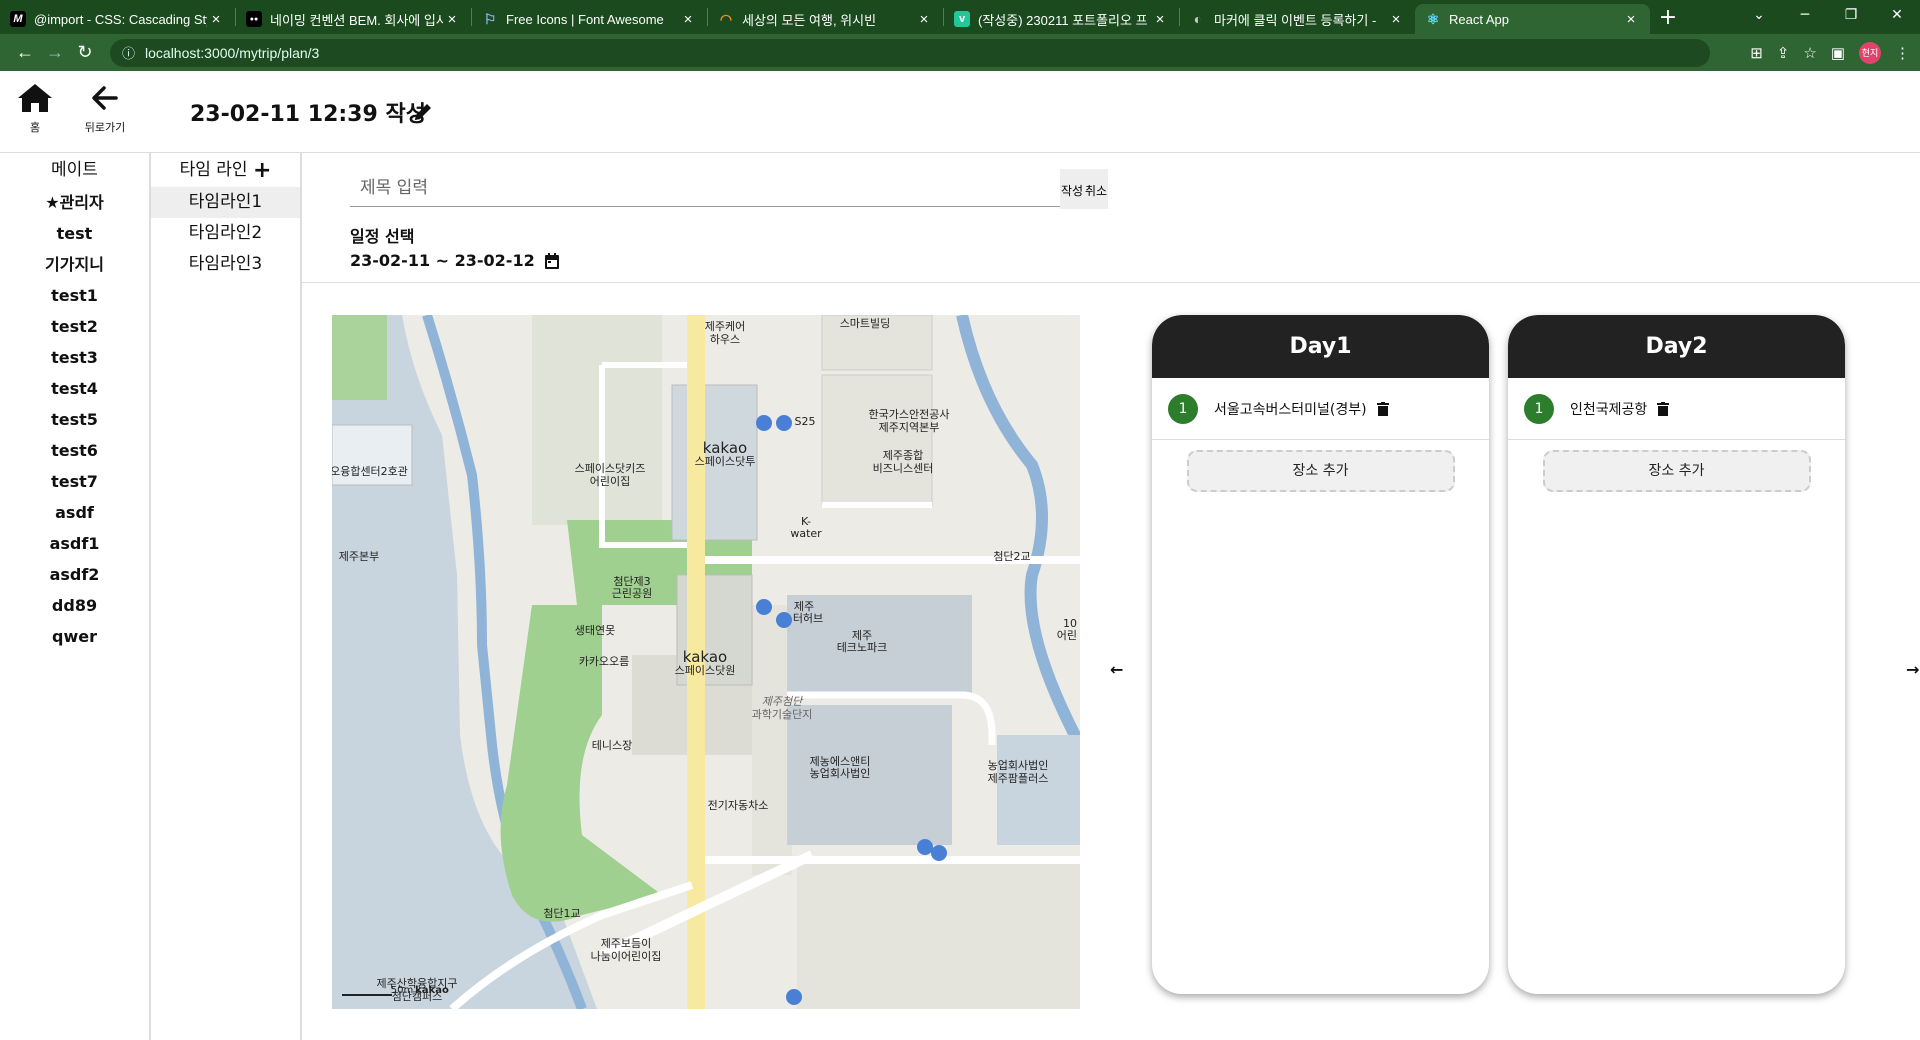 This screenshot has width=1920, height=1040. I want to click on map-label: 나눔이어린이집, so click(626, 956).